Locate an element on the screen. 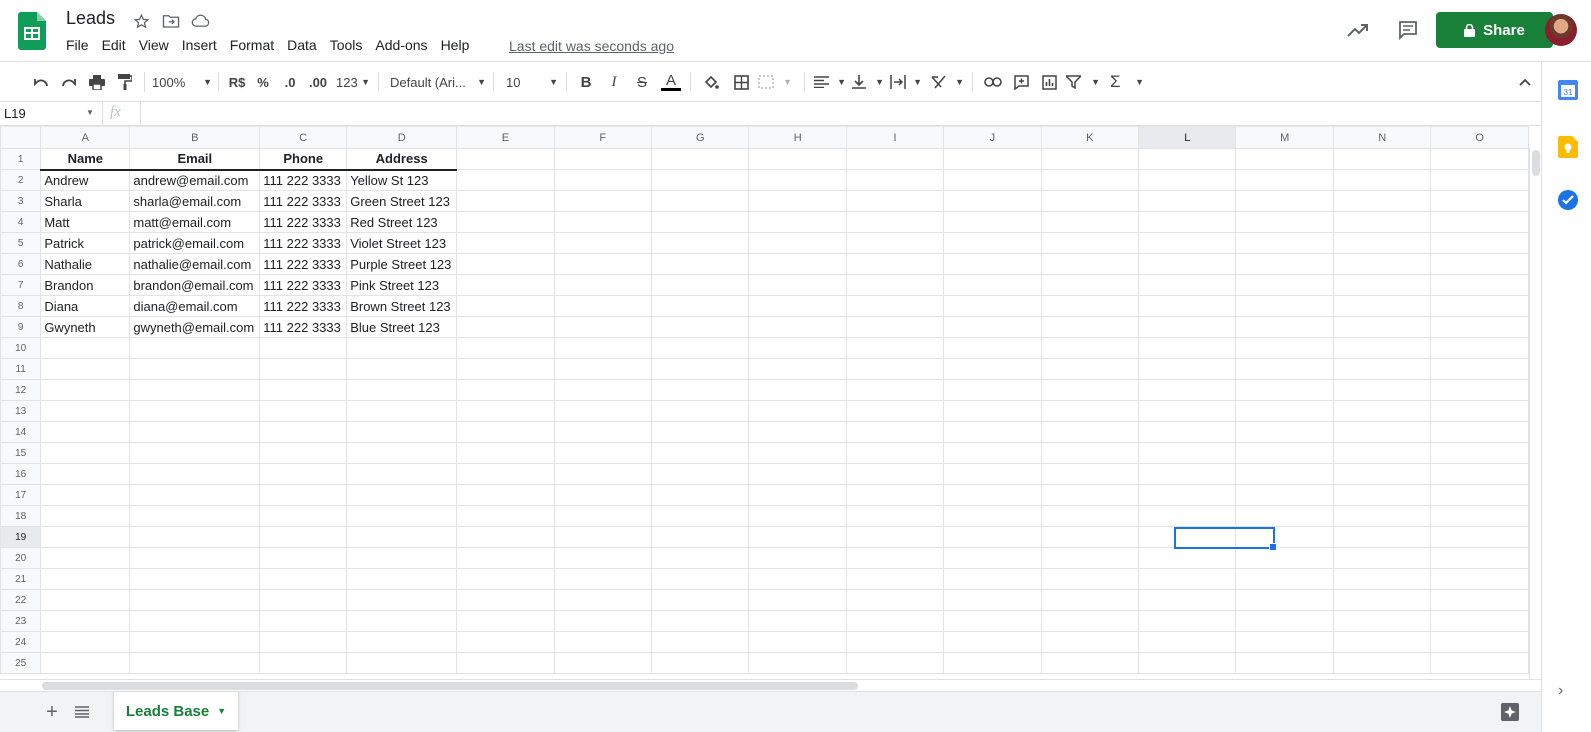 The width and height of the screenshot is (1591, 732). cell-G1 is located at coordinates (700, 159).